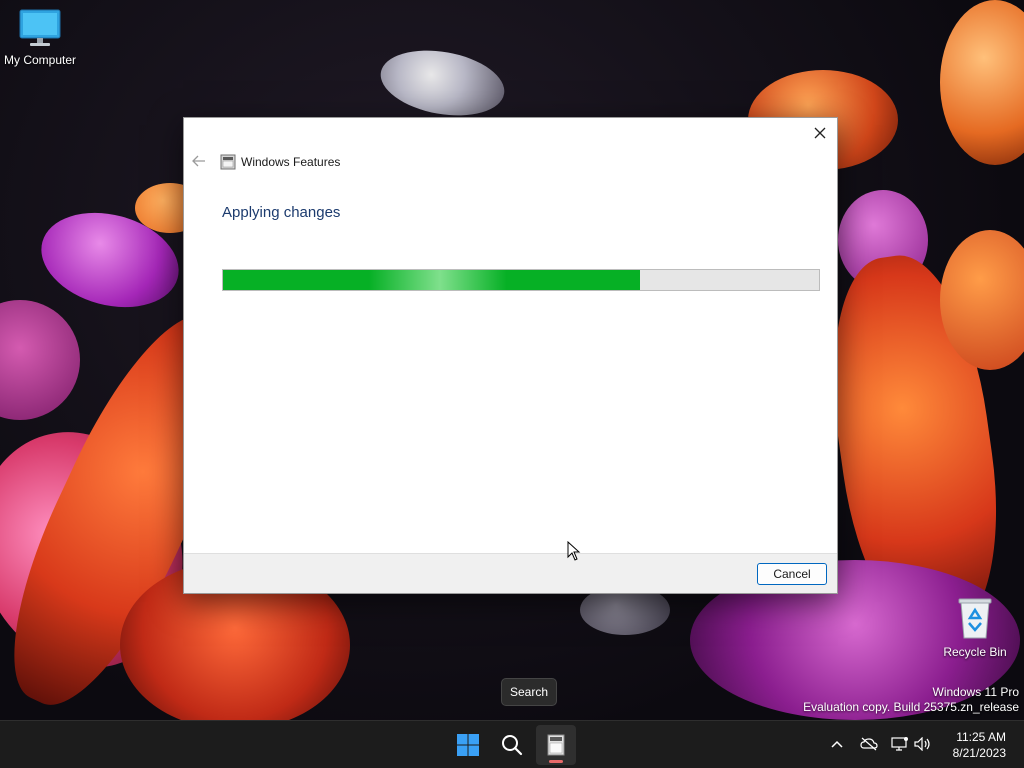 Image resolution: width=1024 pixels, height=768 pixels. I want to click on desktop-icon-label: Recycle Bin, so click(975, 652).